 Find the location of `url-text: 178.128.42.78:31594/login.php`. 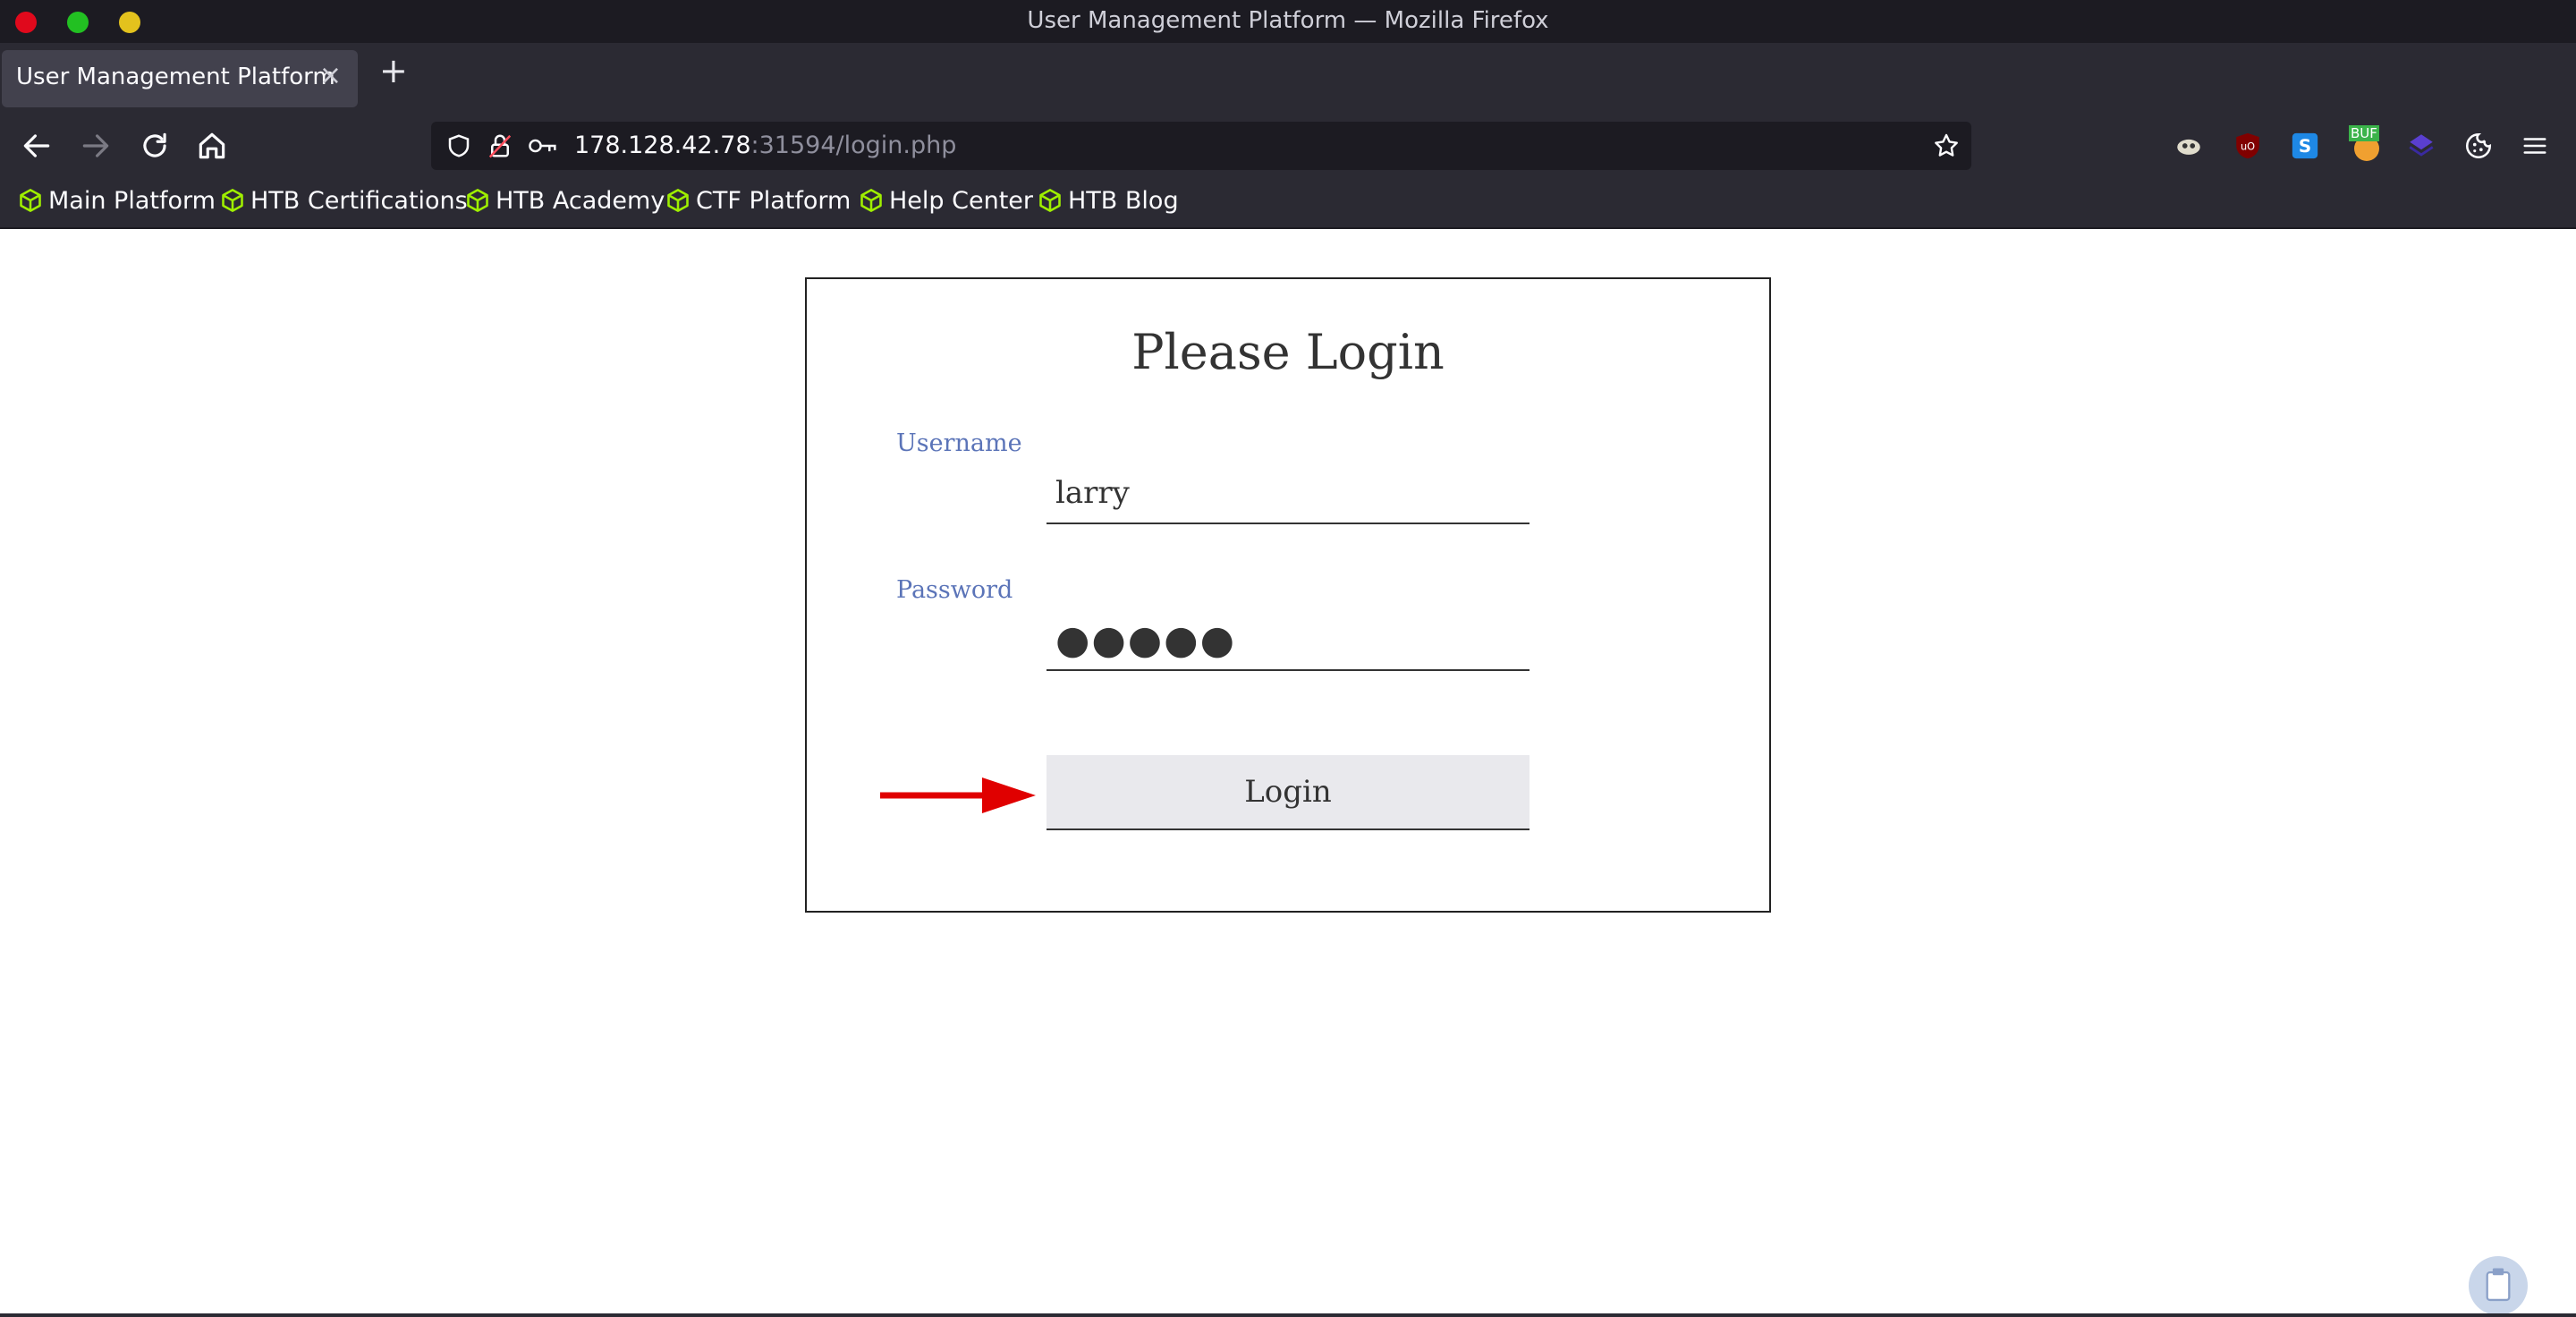

url-text: 178.128.42.78:31594/login.php is located at coordinates (765, 145).